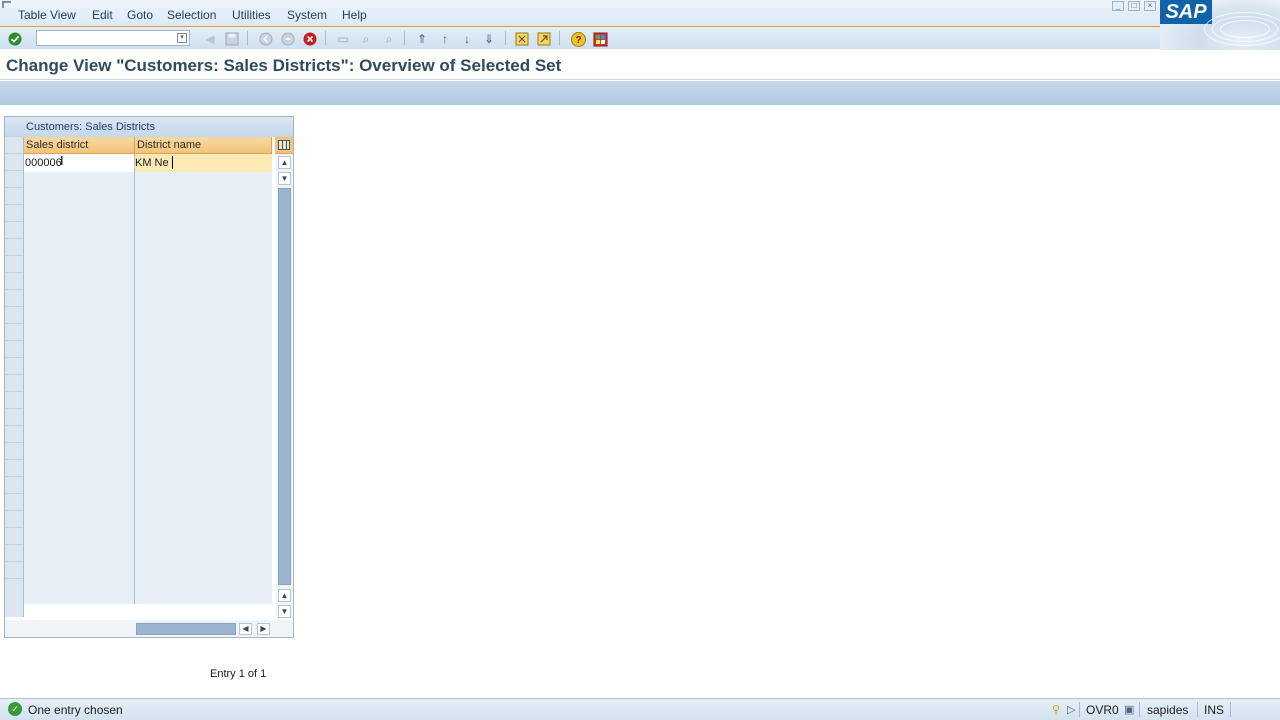  What do you see at coordinates (578, 39) in the screenshot?
I see `help-icon: ?` at bounding box center [578, 39].